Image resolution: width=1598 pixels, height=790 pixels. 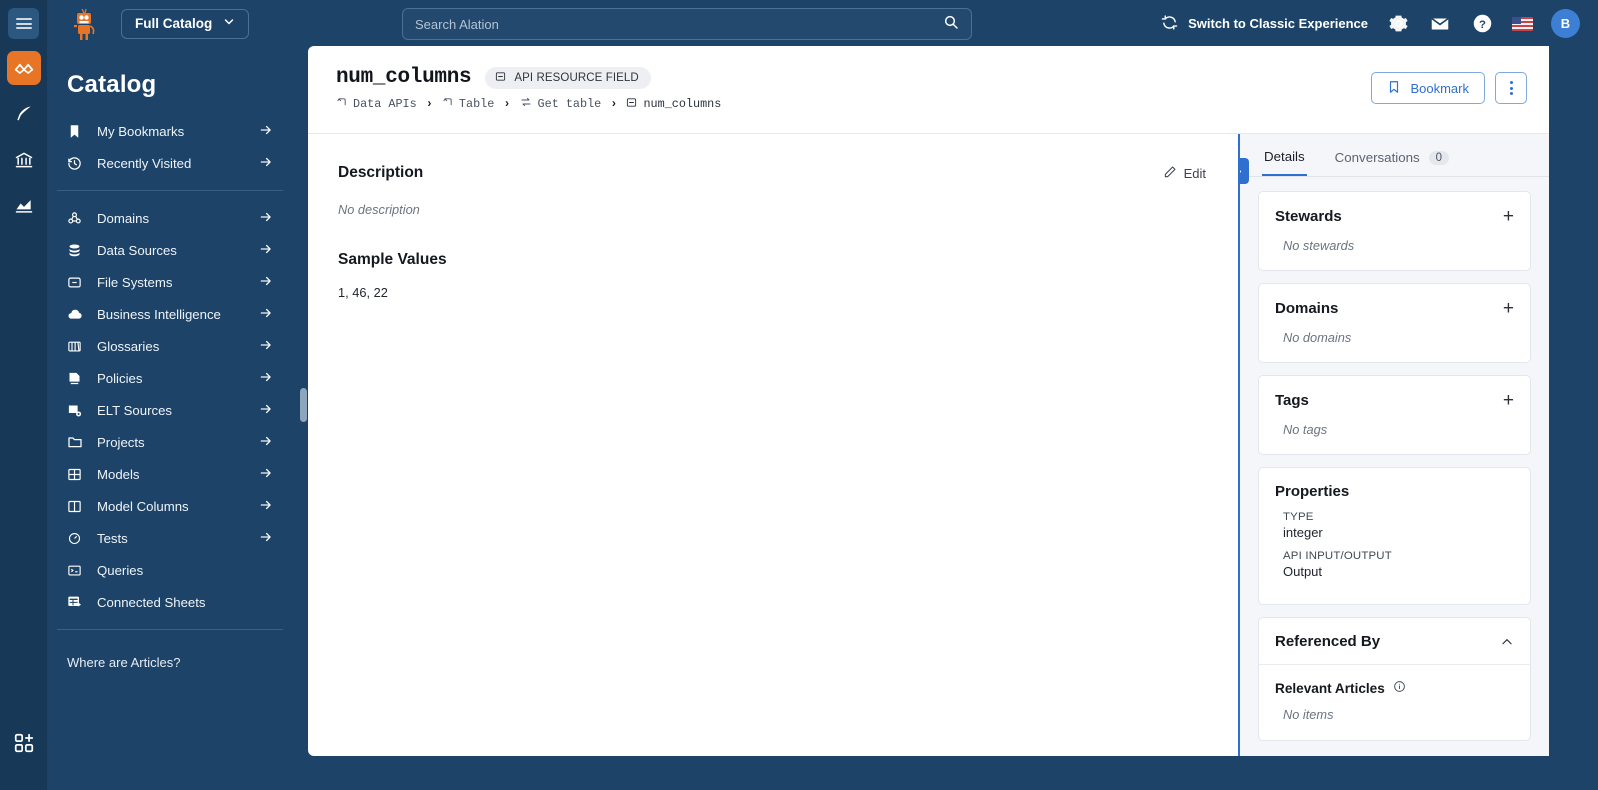 I want to click on rail-item-curation, so click(x=24, y=114).